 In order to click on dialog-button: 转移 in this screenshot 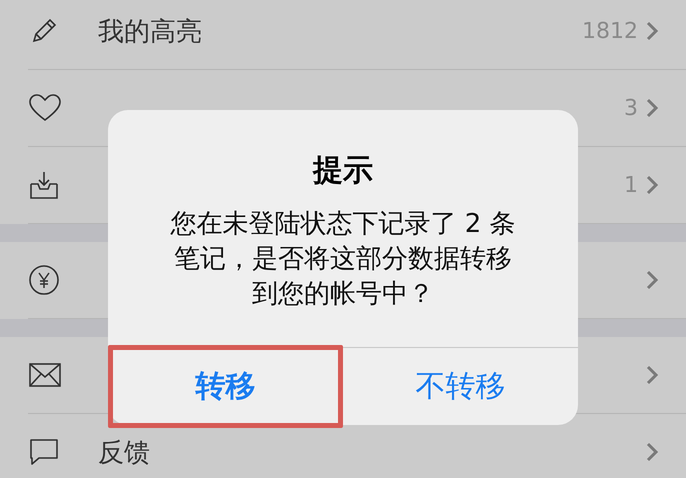, I will do `click(225, 386)`.